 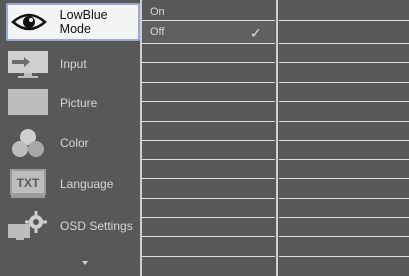 I want to click on osd-settings-icon, so click(x=28, y=226).